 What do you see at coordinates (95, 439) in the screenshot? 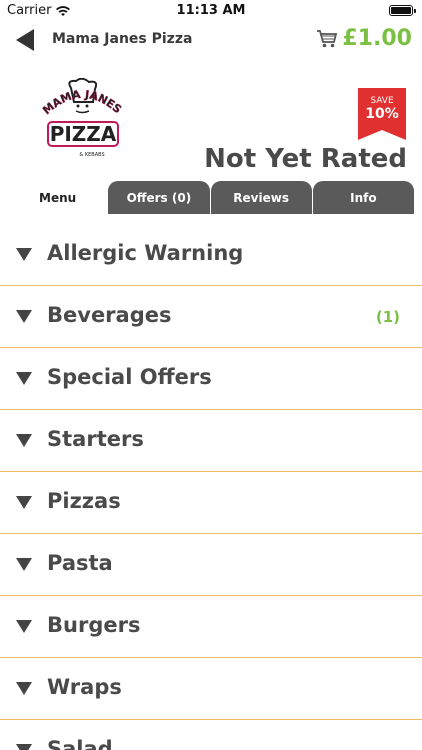
I see `category-label: Starters` at bounding box center [95, 439].